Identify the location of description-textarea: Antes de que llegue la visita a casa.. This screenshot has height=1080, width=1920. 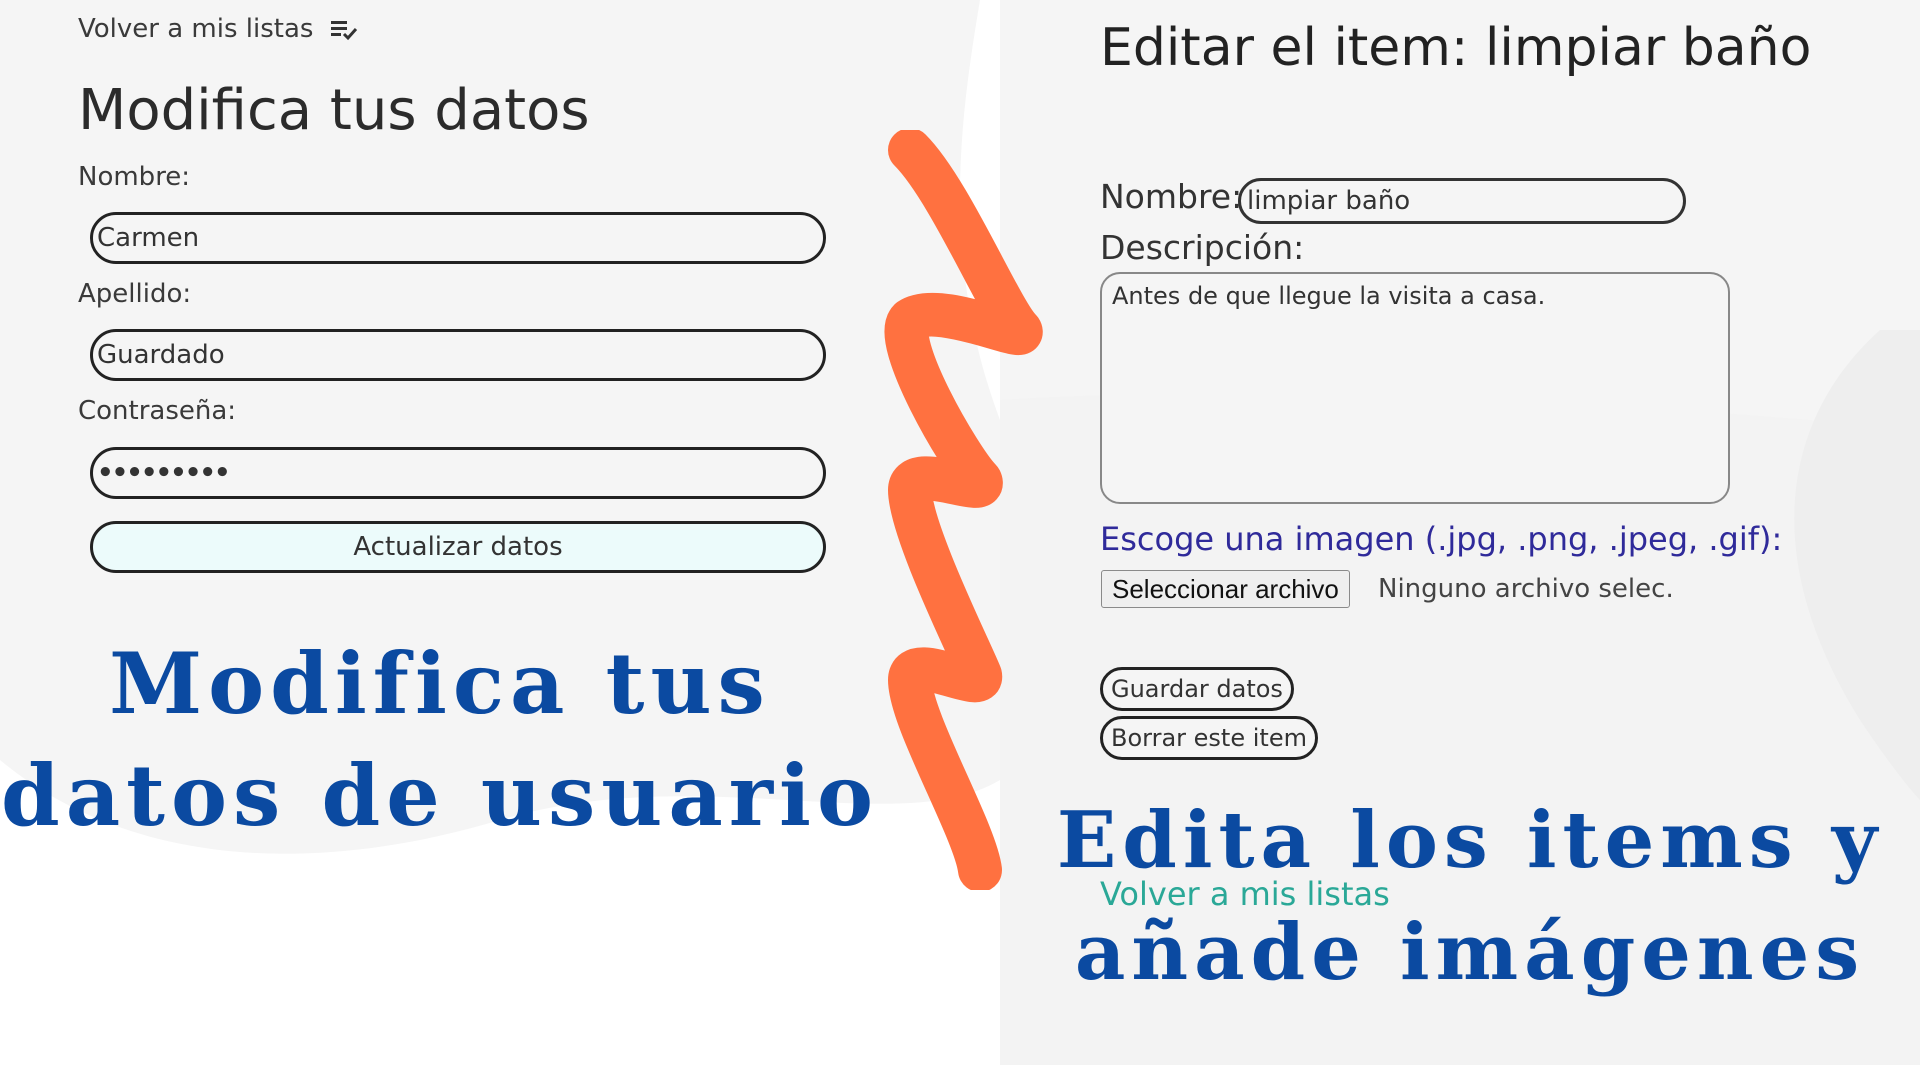
(1415, 388).